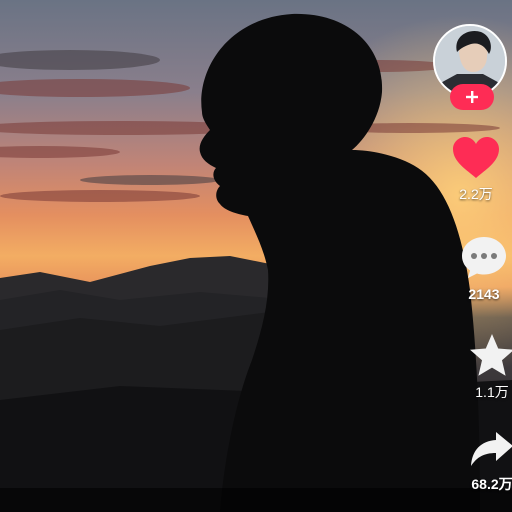  I want to click on share-button: 68.2万, so click(487, 461).